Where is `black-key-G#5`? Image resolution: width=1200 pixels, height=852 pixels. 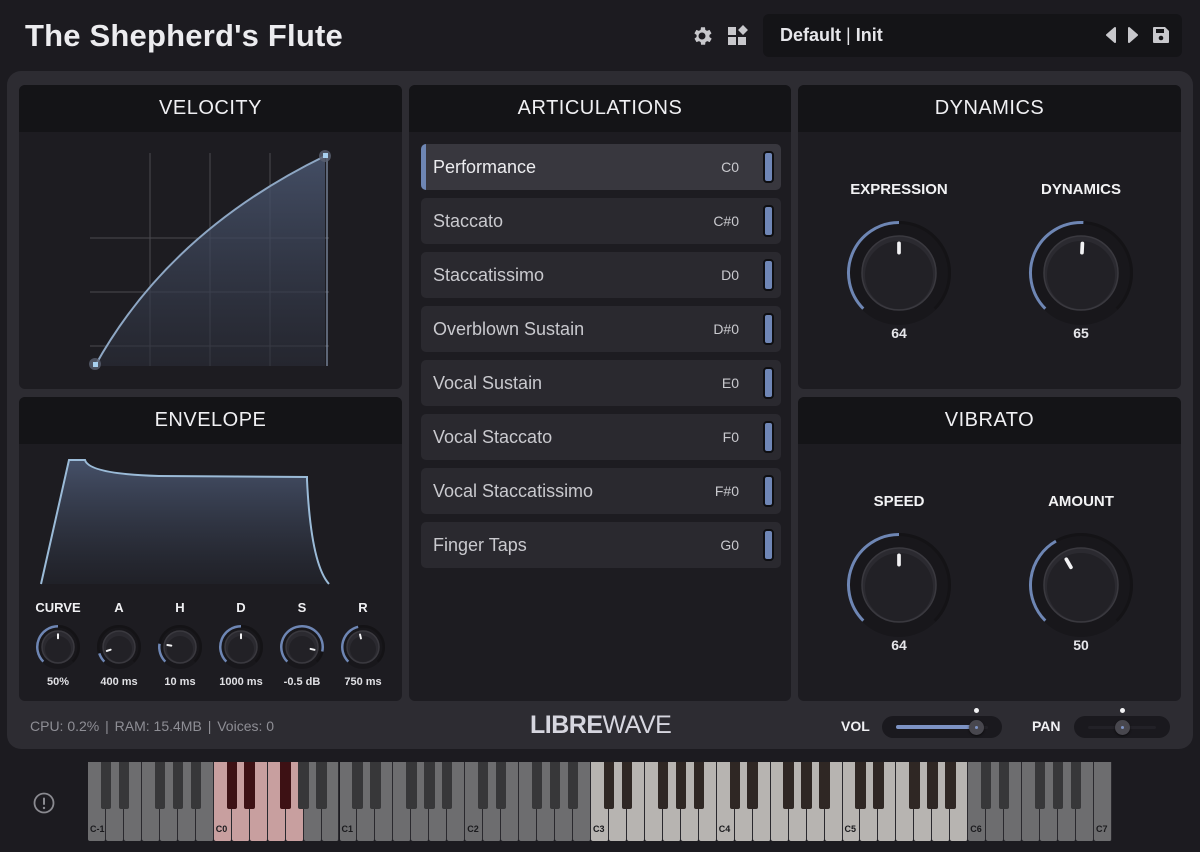 black-key-G#5 is located at coordinates (932, 785).